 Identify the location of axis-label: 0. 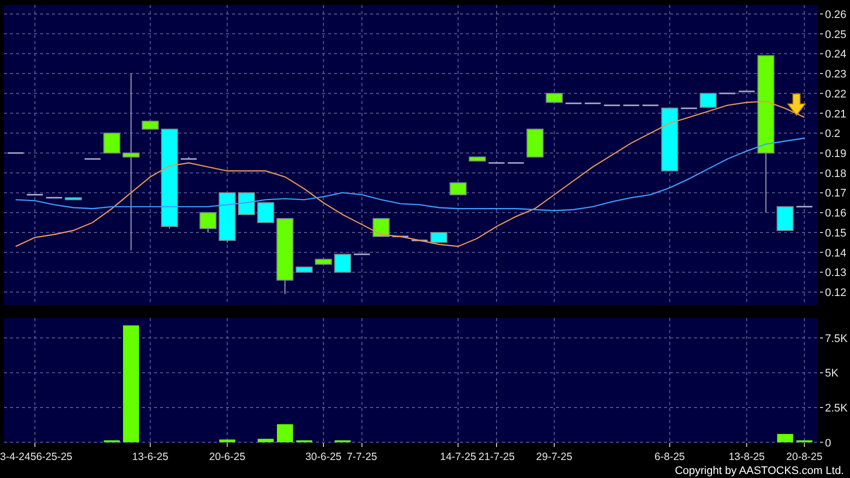
(828, 443).